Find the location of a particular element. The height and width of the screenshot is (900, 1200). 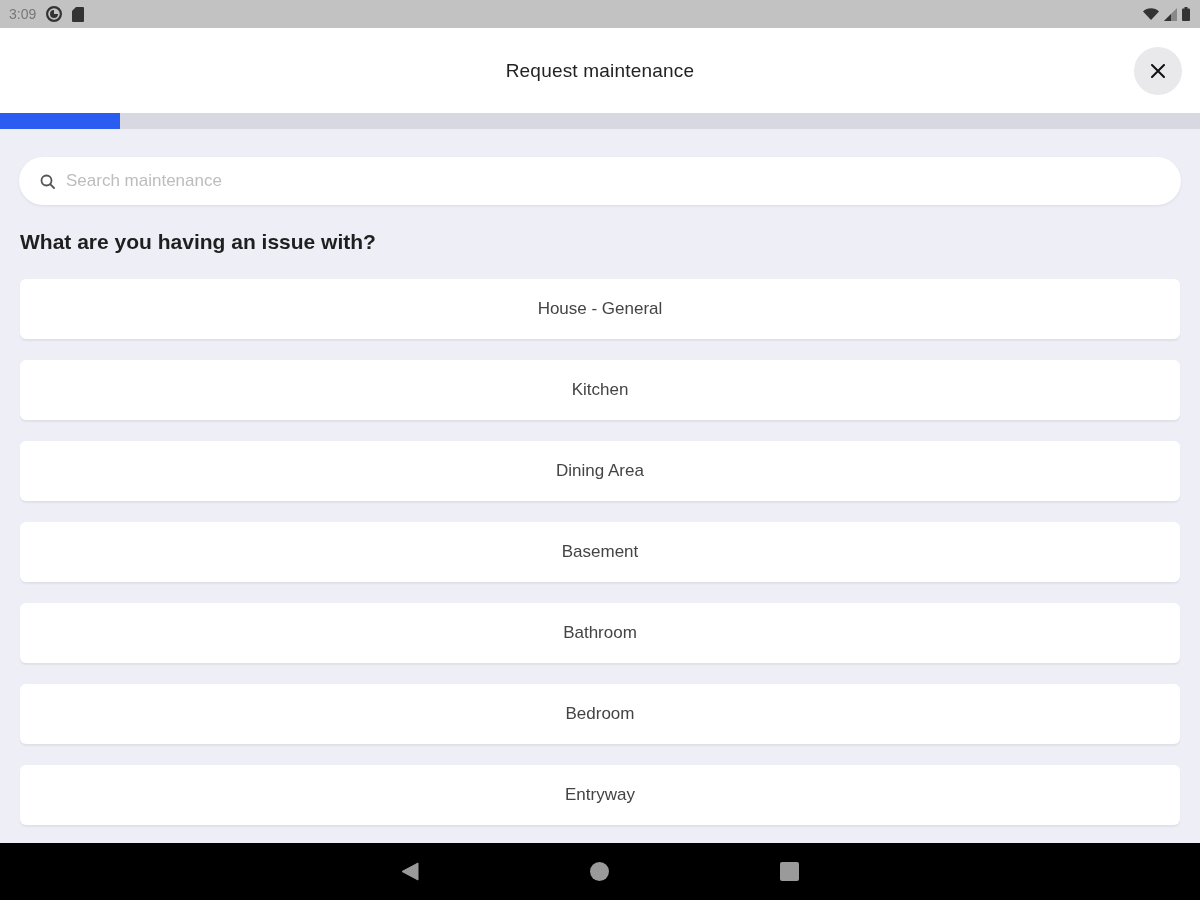

wifi-icon is located at coordinates (1151, 14).